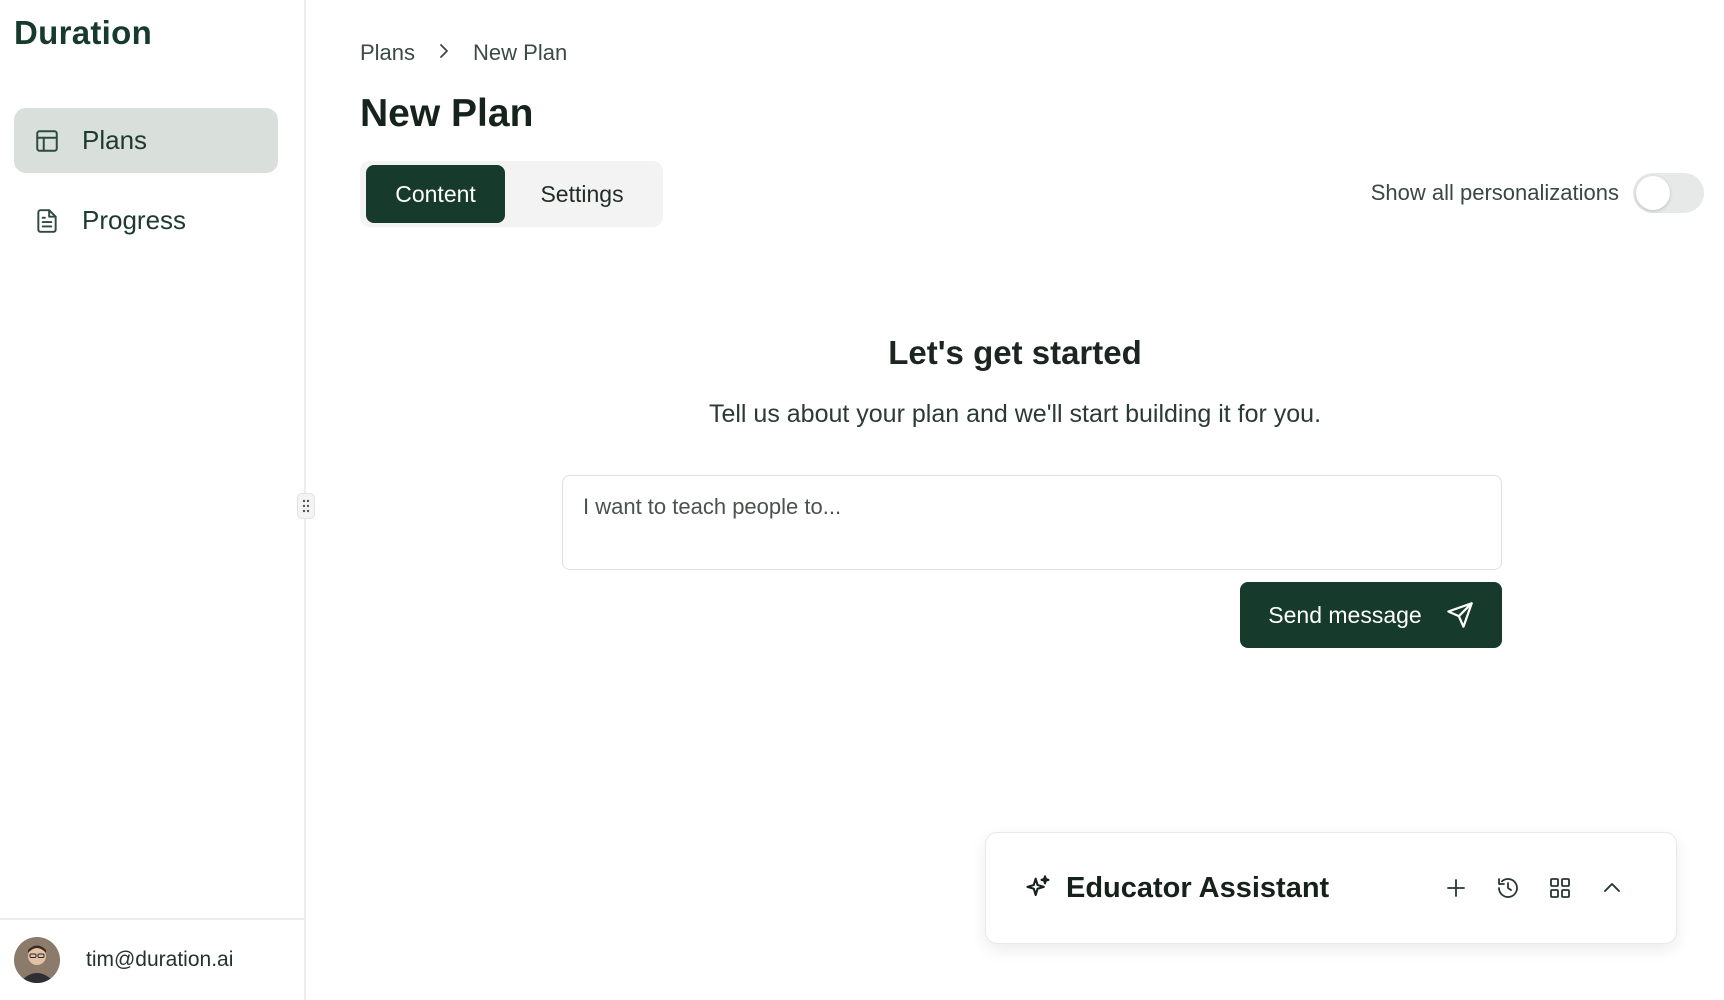  I want to click on grid-icon, so click(1560, 888).